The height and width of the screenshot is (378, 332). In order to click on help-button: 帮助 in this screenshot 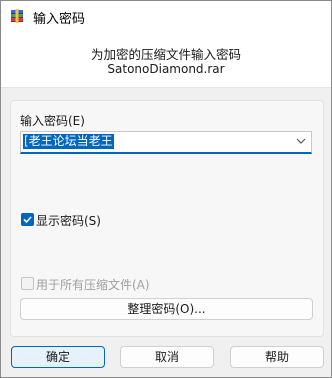, I will do `click(277, 357)`.